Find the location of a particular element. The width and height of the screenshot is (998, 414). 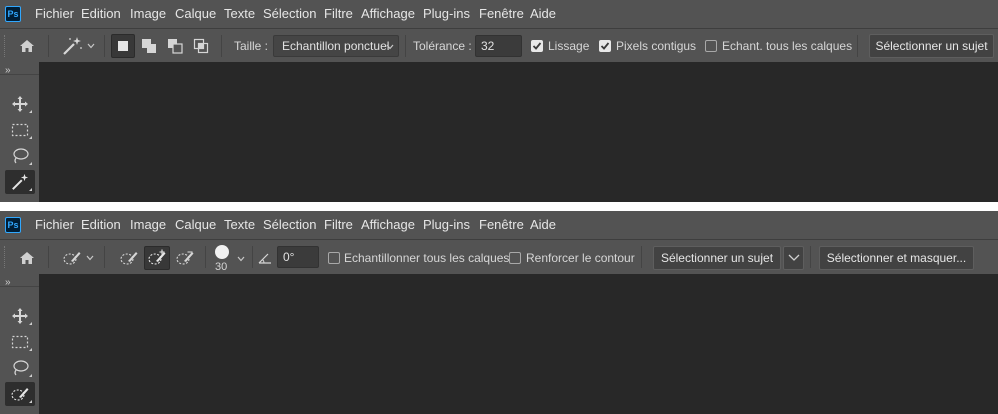

new-quick-selection-button is located at coordinates (129, 258).